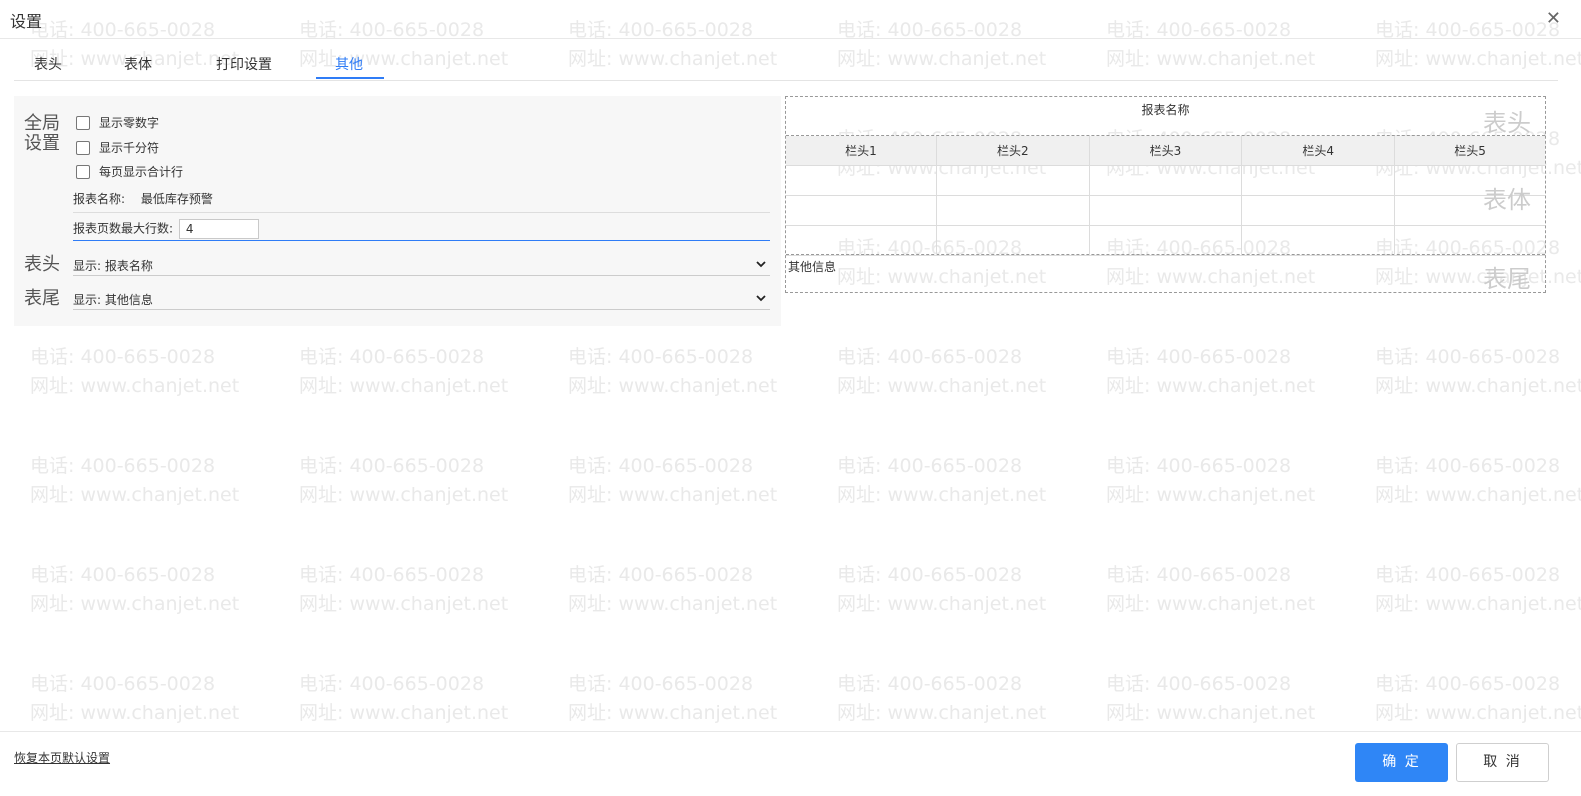  Describe the element at coordinates (141, 172) in the screenshot. I see `checkbox-label: 每页显示合计行` at that location.